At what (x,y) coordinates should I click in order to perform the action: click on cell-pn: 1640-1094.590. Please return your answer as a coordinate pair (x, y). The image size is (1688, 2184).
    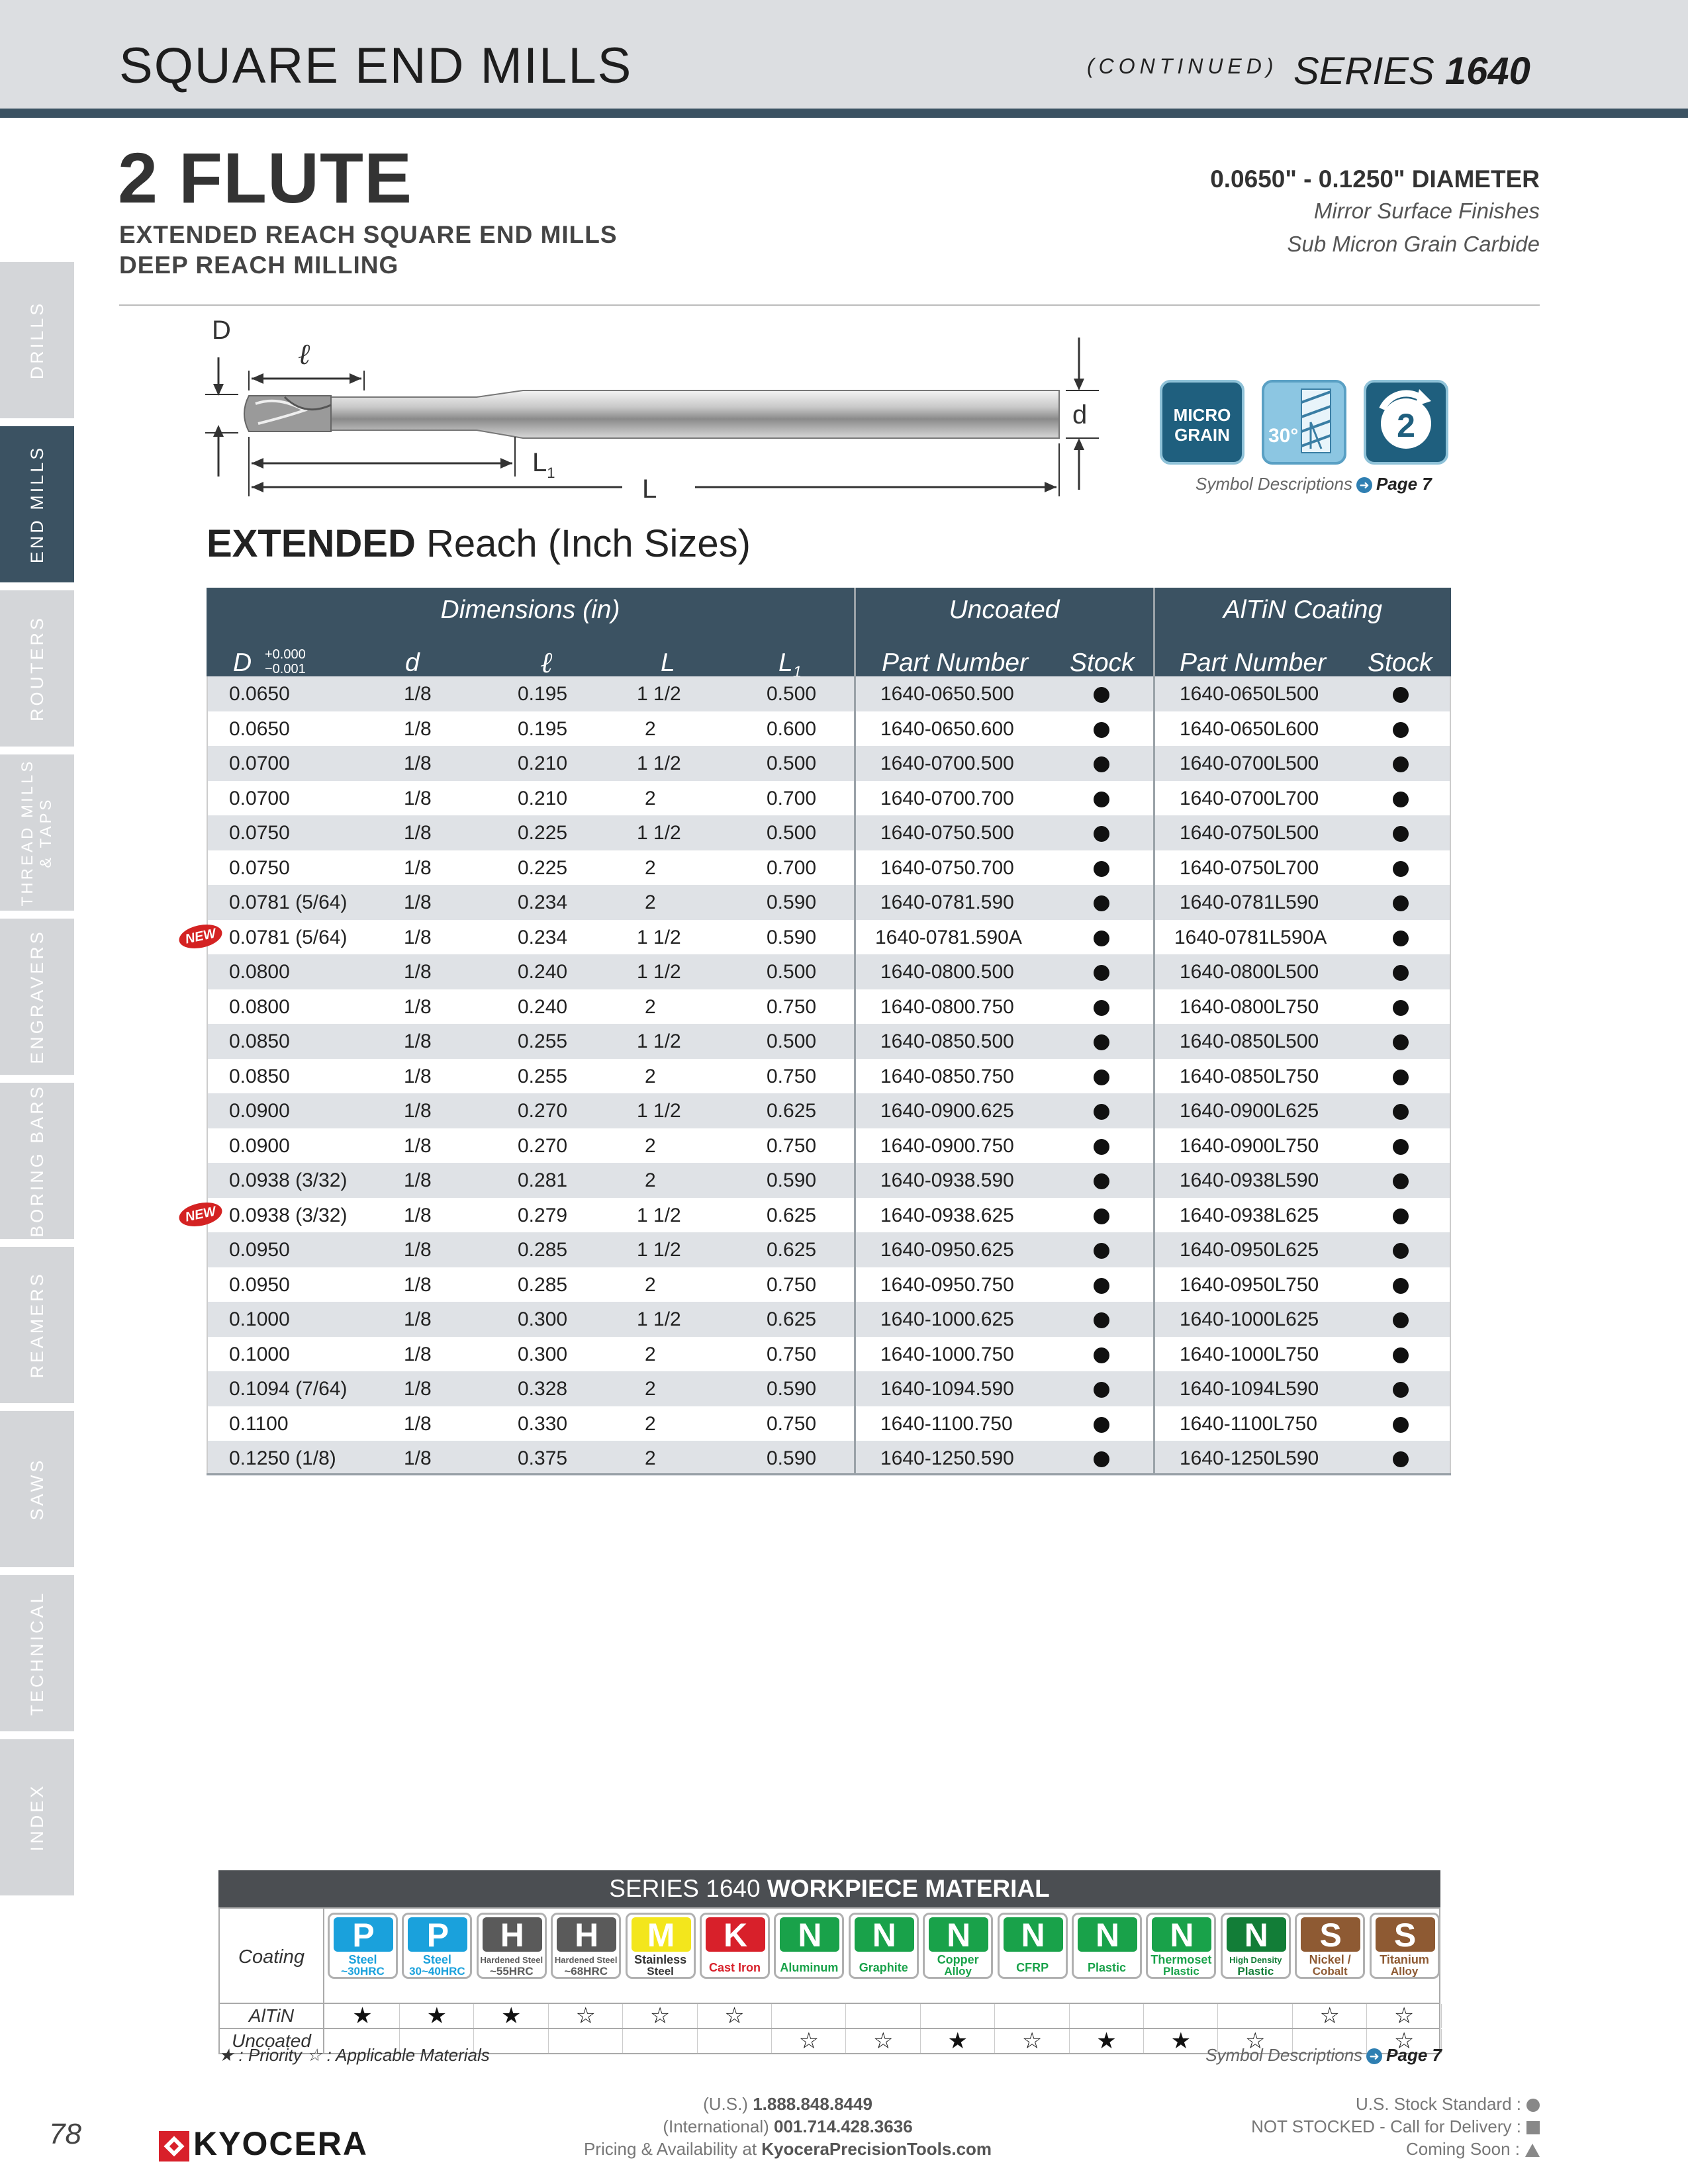
    Looking at the image, I should click on (947, 1389).